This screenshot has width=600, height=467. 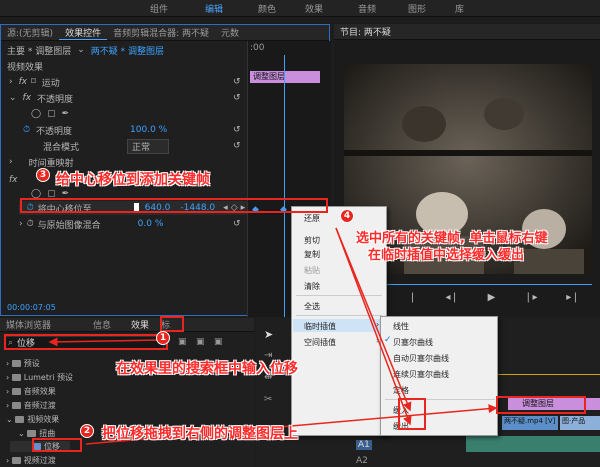 What do you see at coordinates (446, 255) in the screenshot?
I see `annotation-step4-line2: 在临时插值中选择缓入缓出` at bounding box center [446, 255].